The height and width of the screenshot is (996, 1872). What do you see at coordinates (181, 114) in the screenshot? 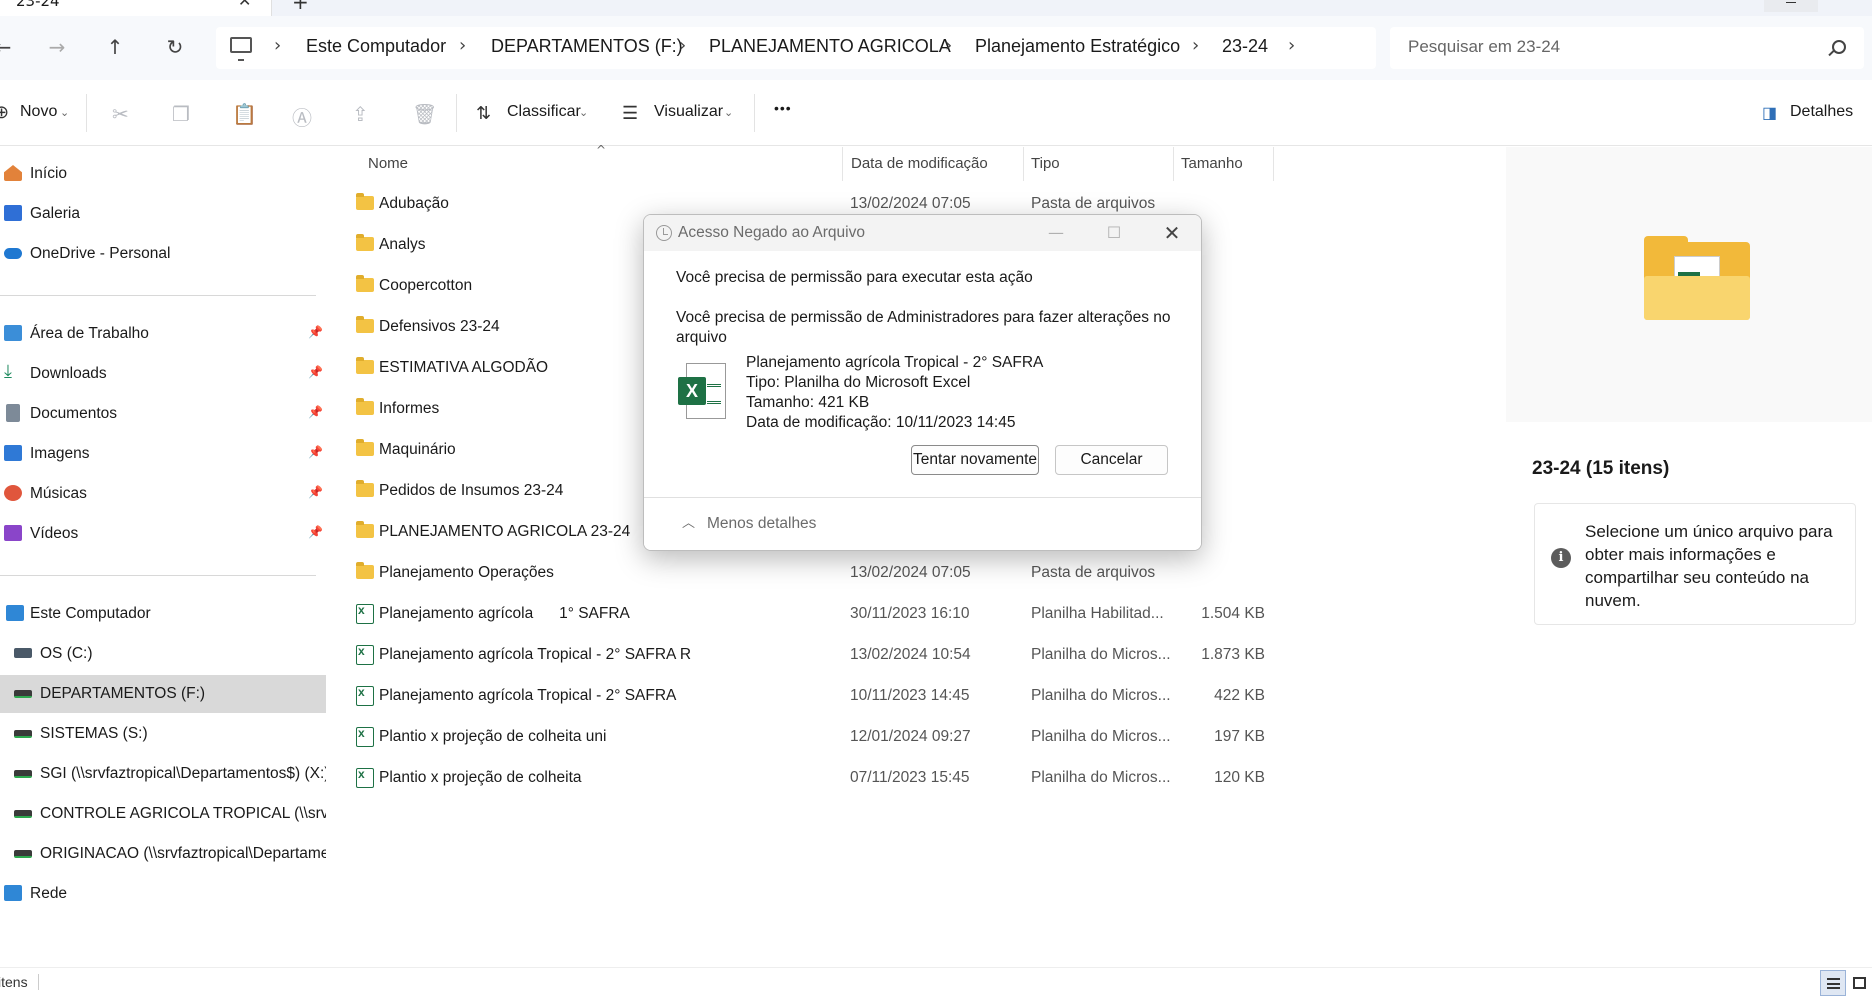
I see `copy-icon: ❐` at bounding box center [181, 114].